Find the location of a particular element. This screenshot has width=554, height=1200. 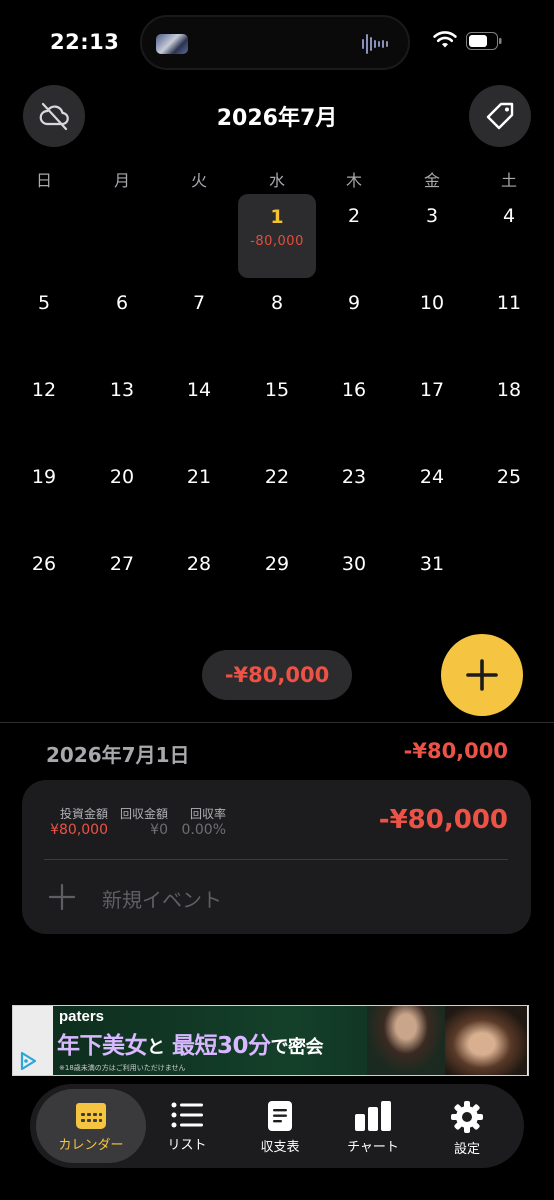

tab-balance-sheet: 収支表 is located at coordinates (280, 1126).